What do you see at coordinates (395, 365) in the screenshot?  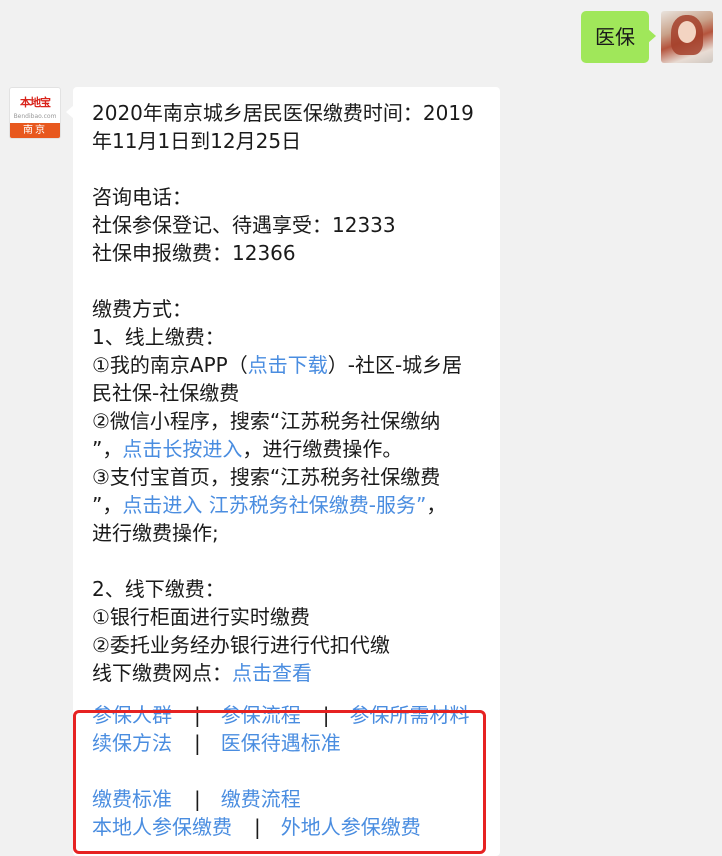 I see `app-line-post: ）-社区-城乡居` at bounding box center [395, 365].